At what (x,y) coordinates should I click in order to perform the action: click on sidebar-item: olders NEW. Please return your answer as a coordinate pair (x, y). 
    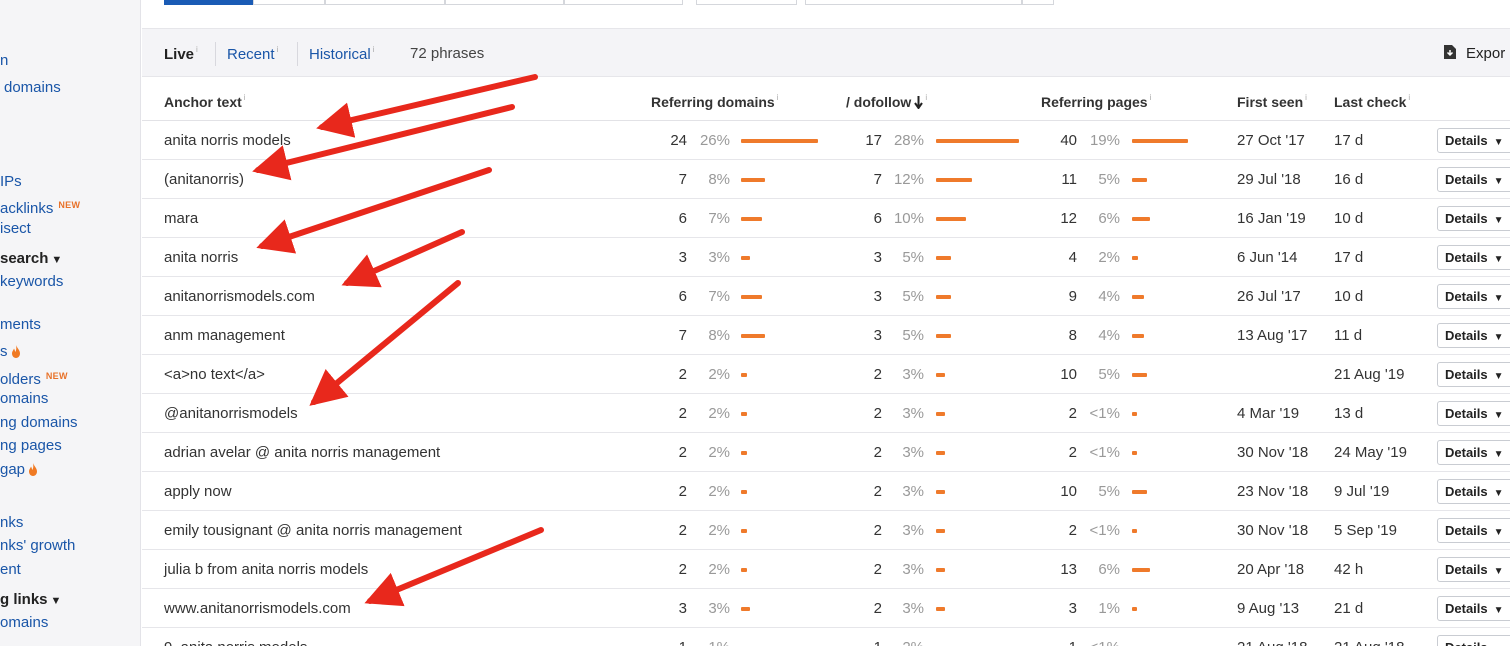
    Looking at the image, I should click on (34, 378).